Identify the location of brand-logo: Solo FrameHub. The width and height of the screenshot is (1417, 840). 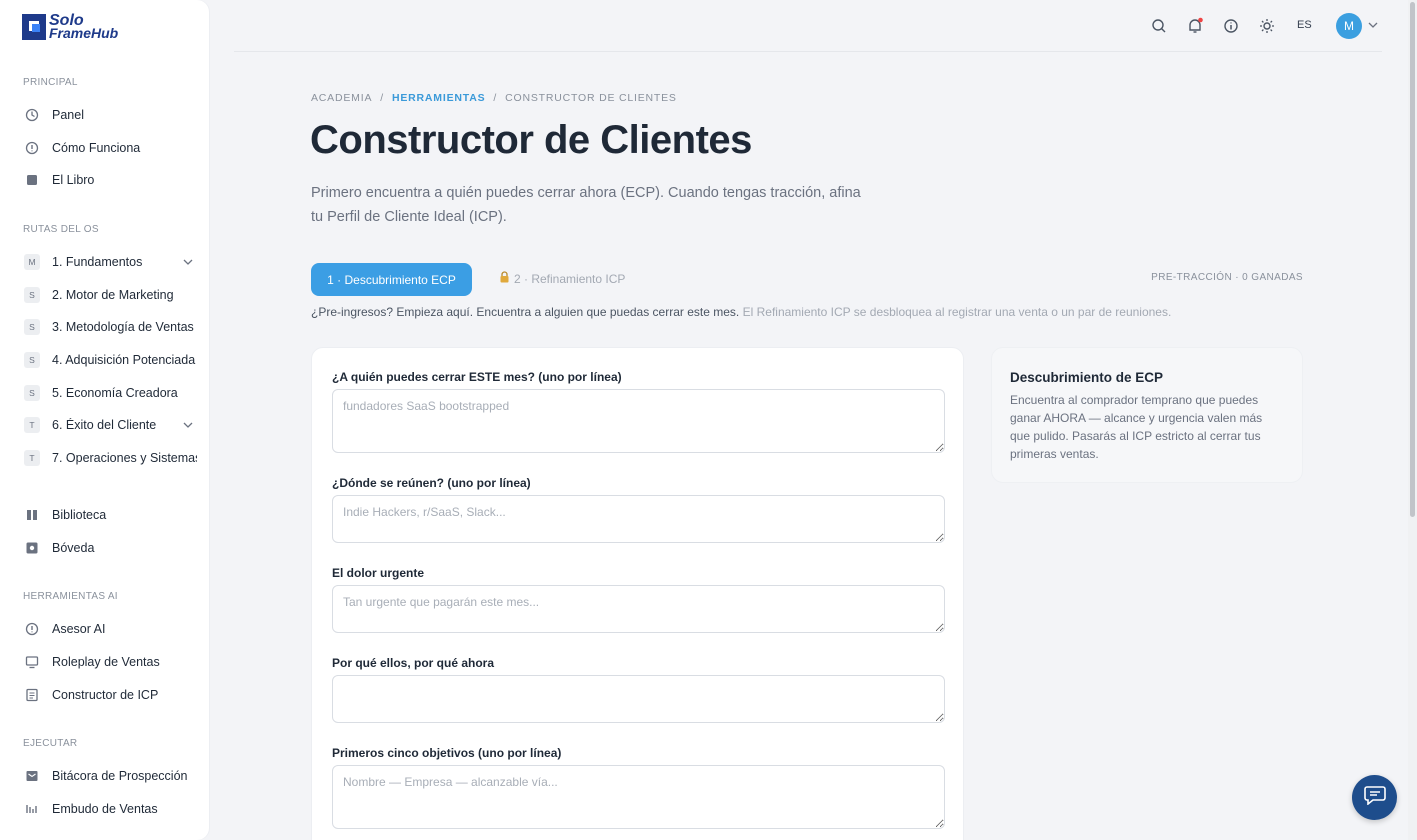
(70, 27).